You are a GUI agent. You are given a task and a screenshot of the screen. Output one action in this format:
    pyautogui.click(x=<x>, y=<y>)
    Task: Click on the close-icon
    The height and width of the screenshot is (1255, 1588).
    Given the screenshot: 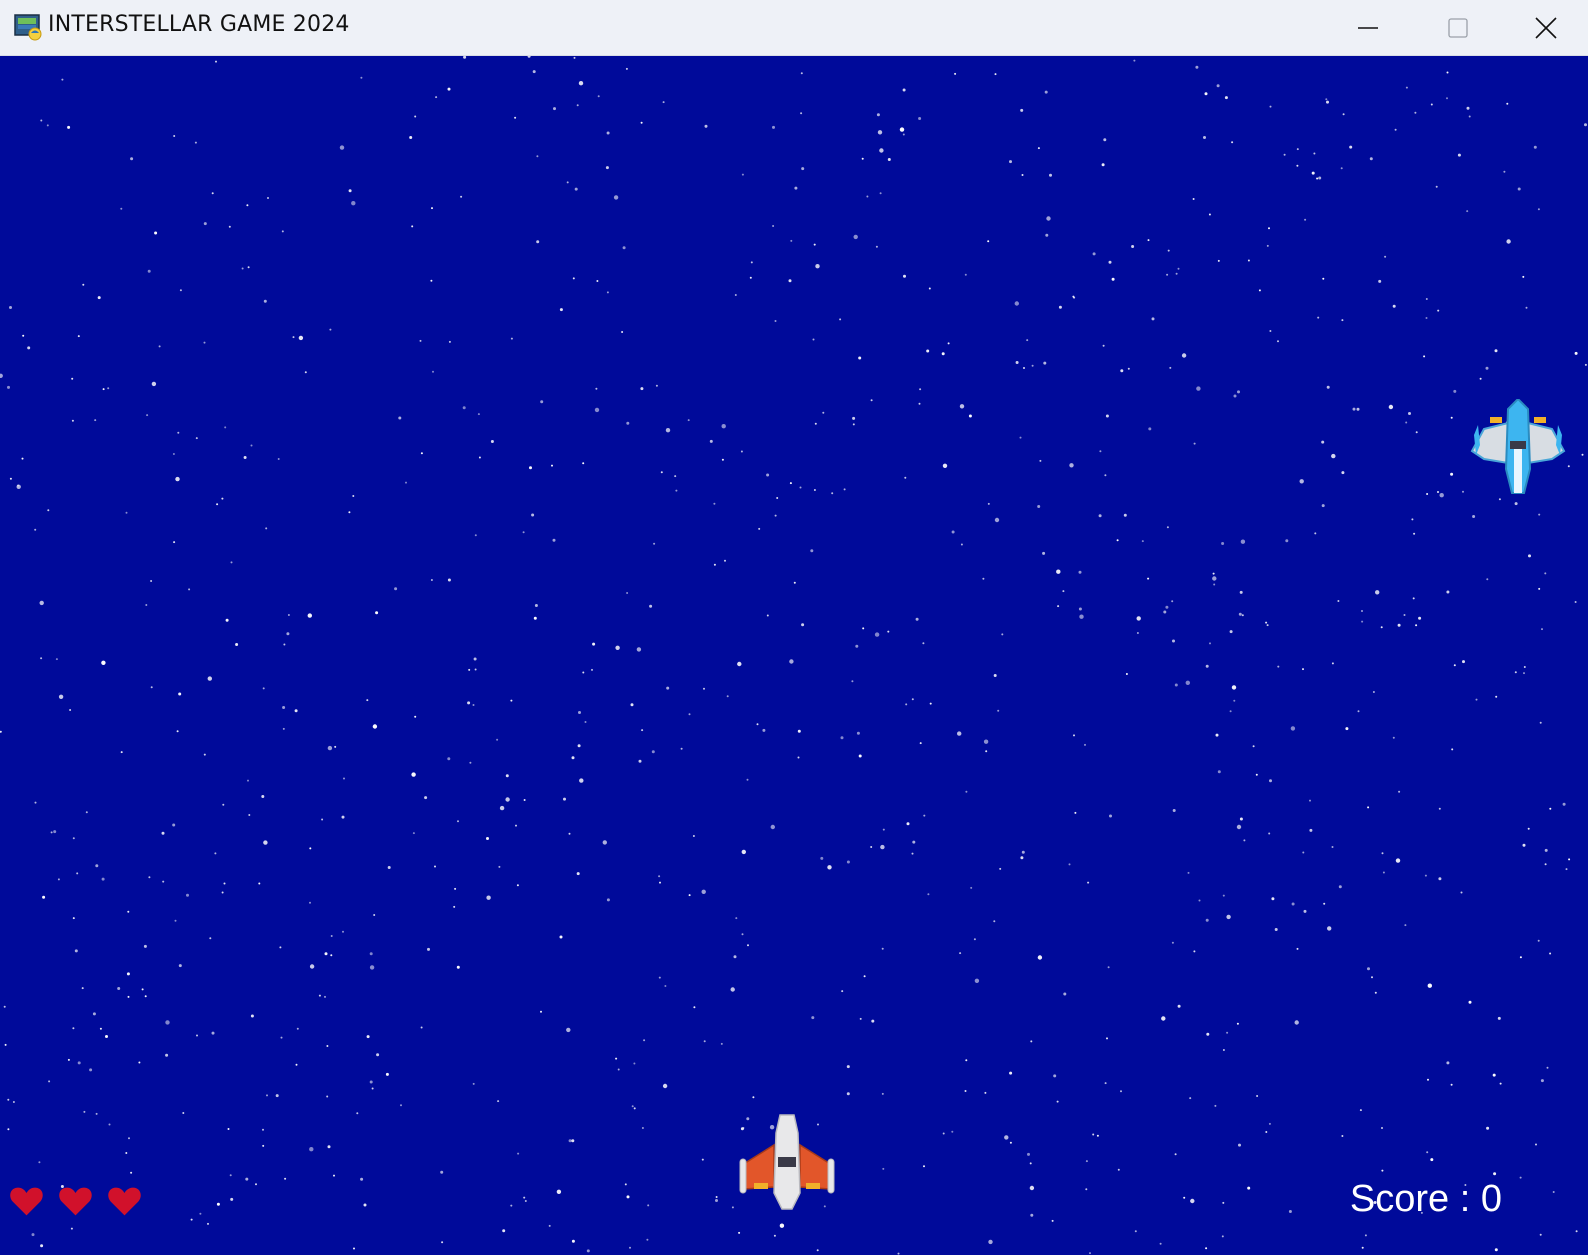 What is the action you would take?
    pyautogui.click(x=1545, y=28)
    